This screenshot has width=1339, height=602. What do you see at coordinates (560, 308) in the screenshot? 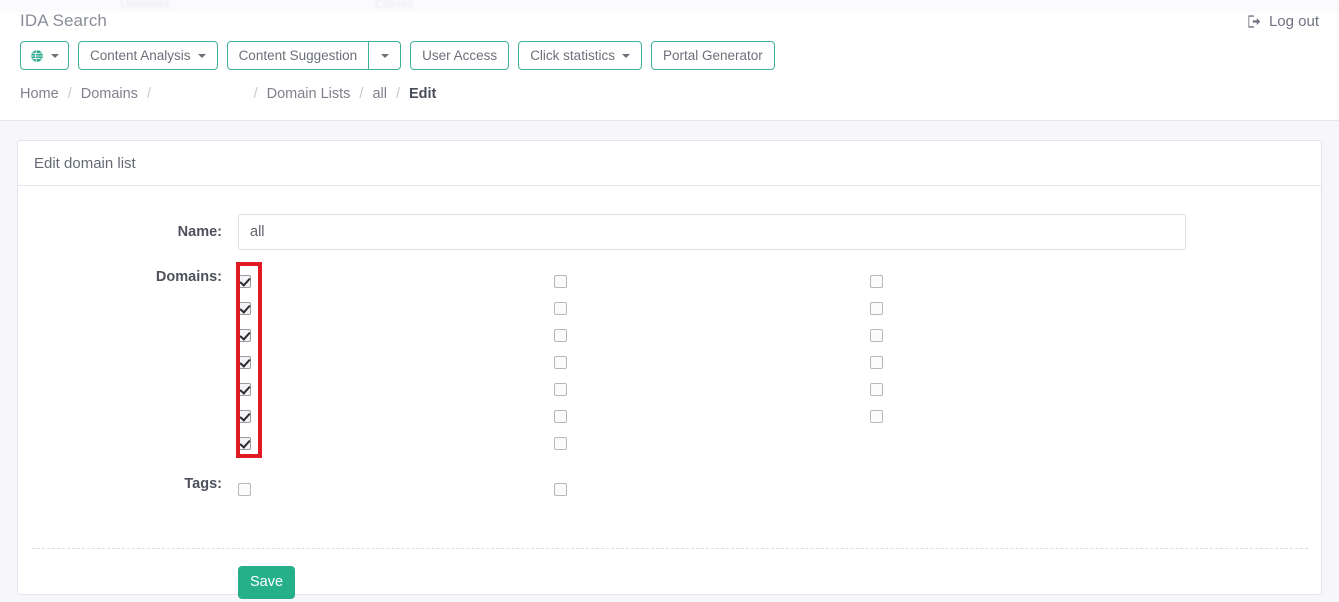
I see `domain-checkbox-c2r2` at bounding box center [560, 308].